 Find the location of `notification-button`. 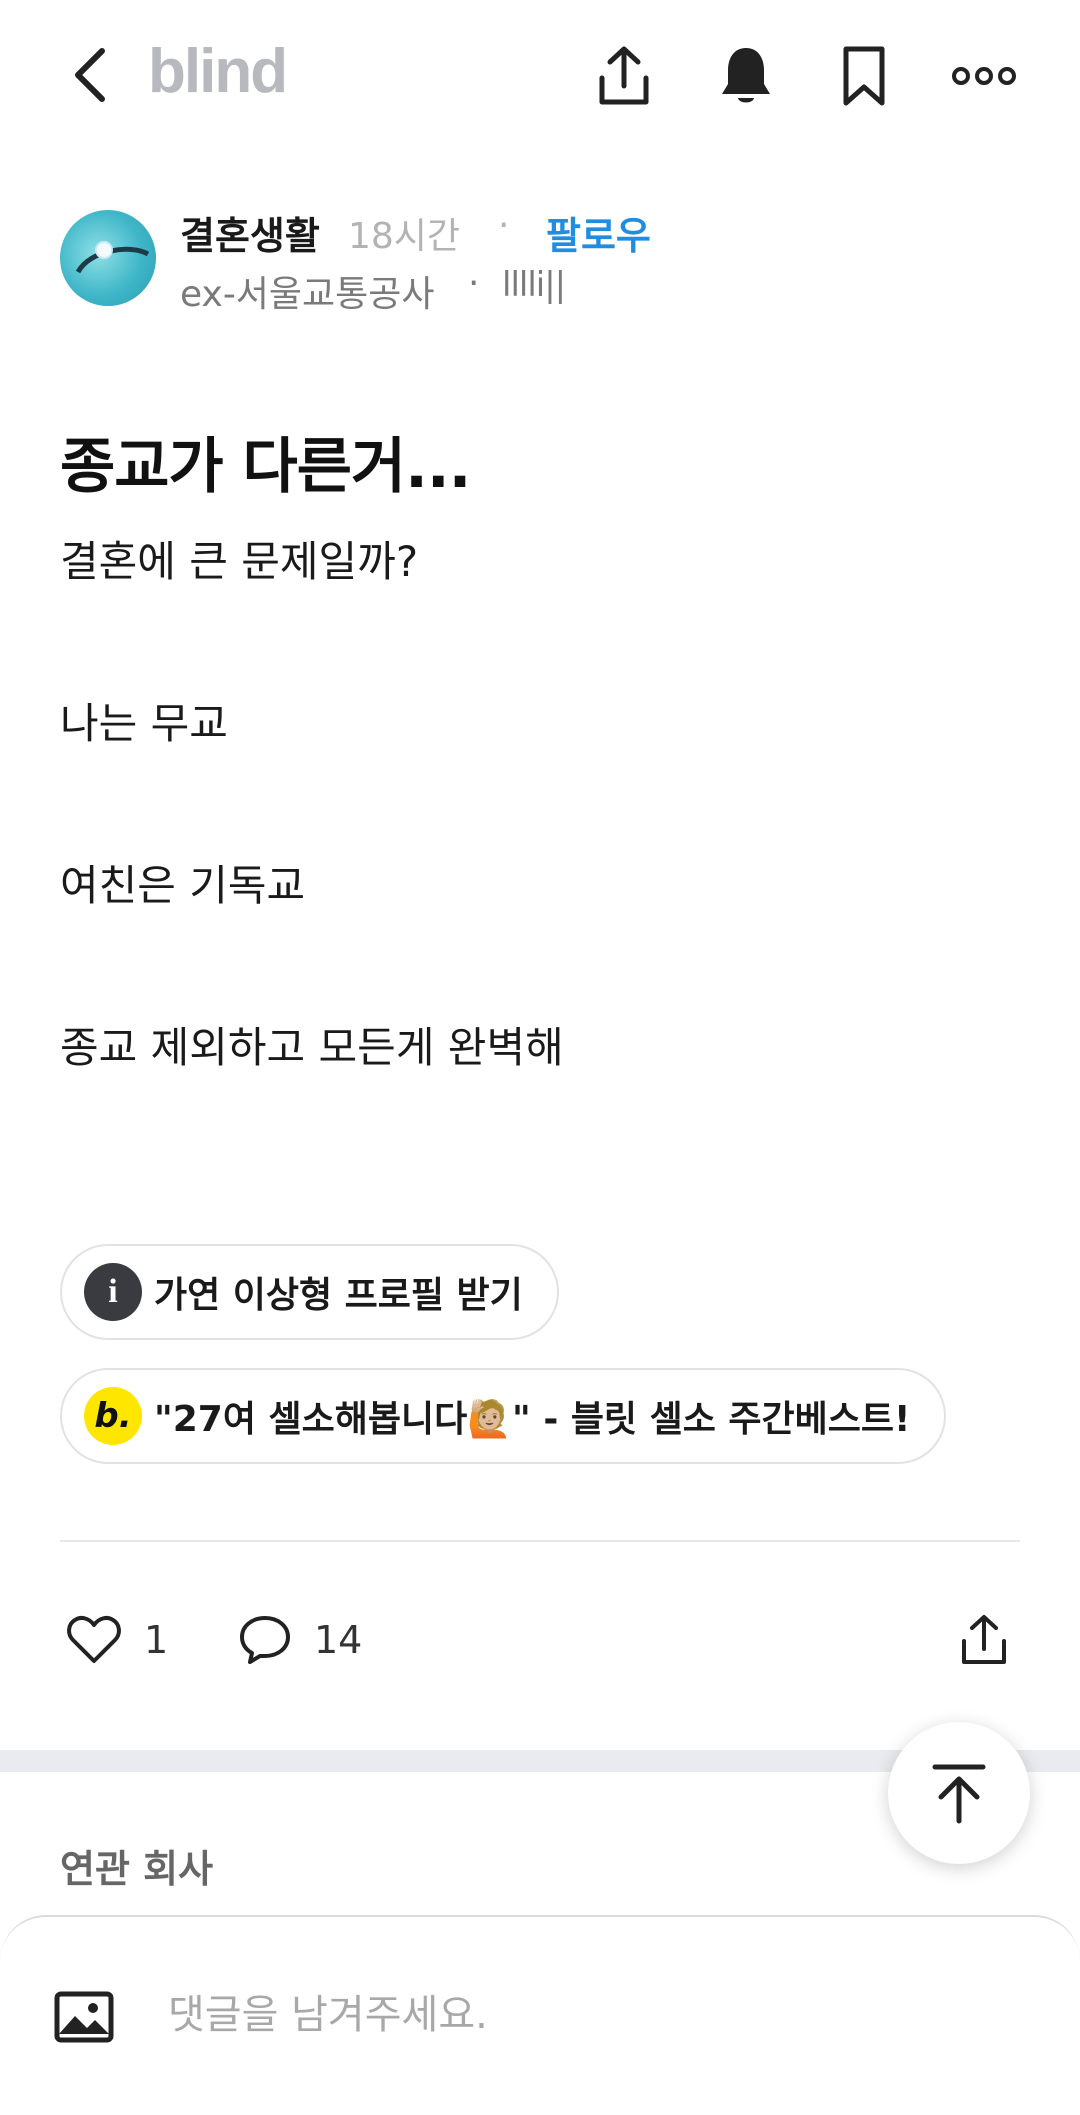

notification-button is located at coordinates (746, 76).